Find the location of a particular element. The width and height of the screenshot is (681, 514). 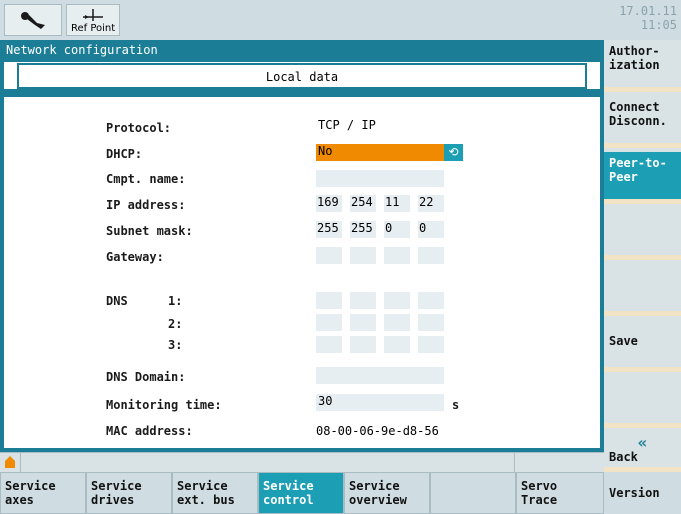

ref-point-button: Ref Point is located at coordinates (93, 20).